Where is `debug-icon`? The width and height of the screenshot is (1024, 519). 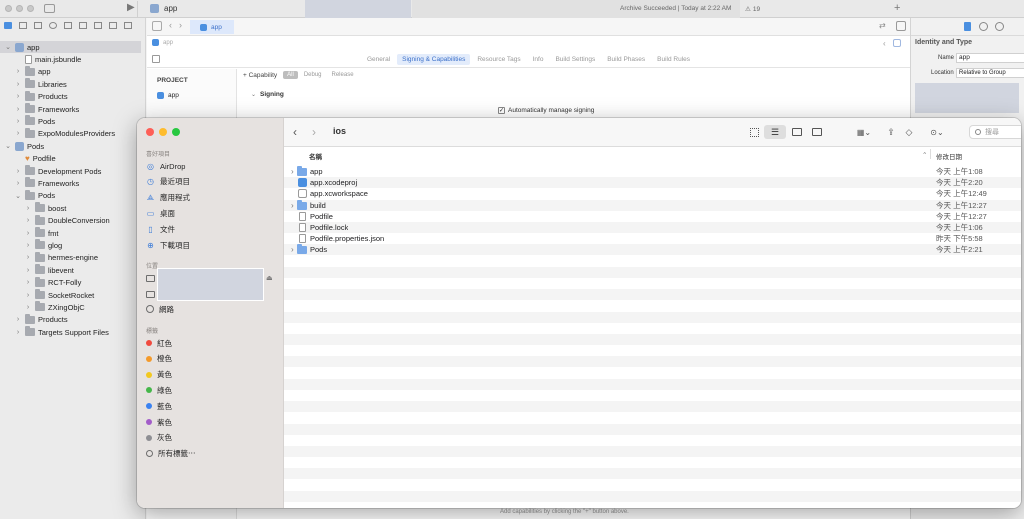
debug-icon is located at coordinates (98, 25).